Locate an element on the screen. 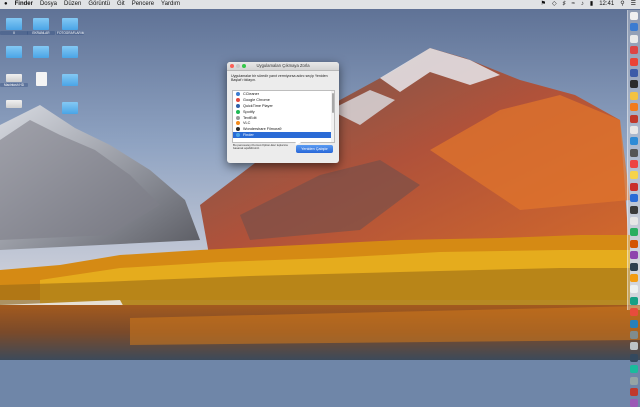  app-name: QuickTime Player is located at coordinates (258, 105).